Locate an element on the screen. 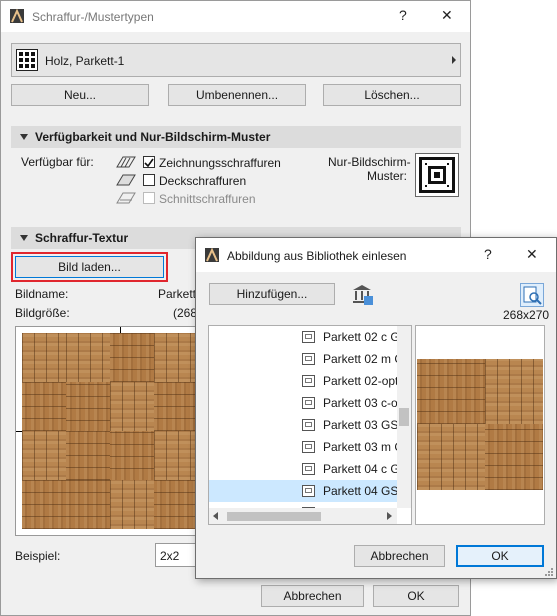  library-manager-icon is located at coordinates (362, 294).